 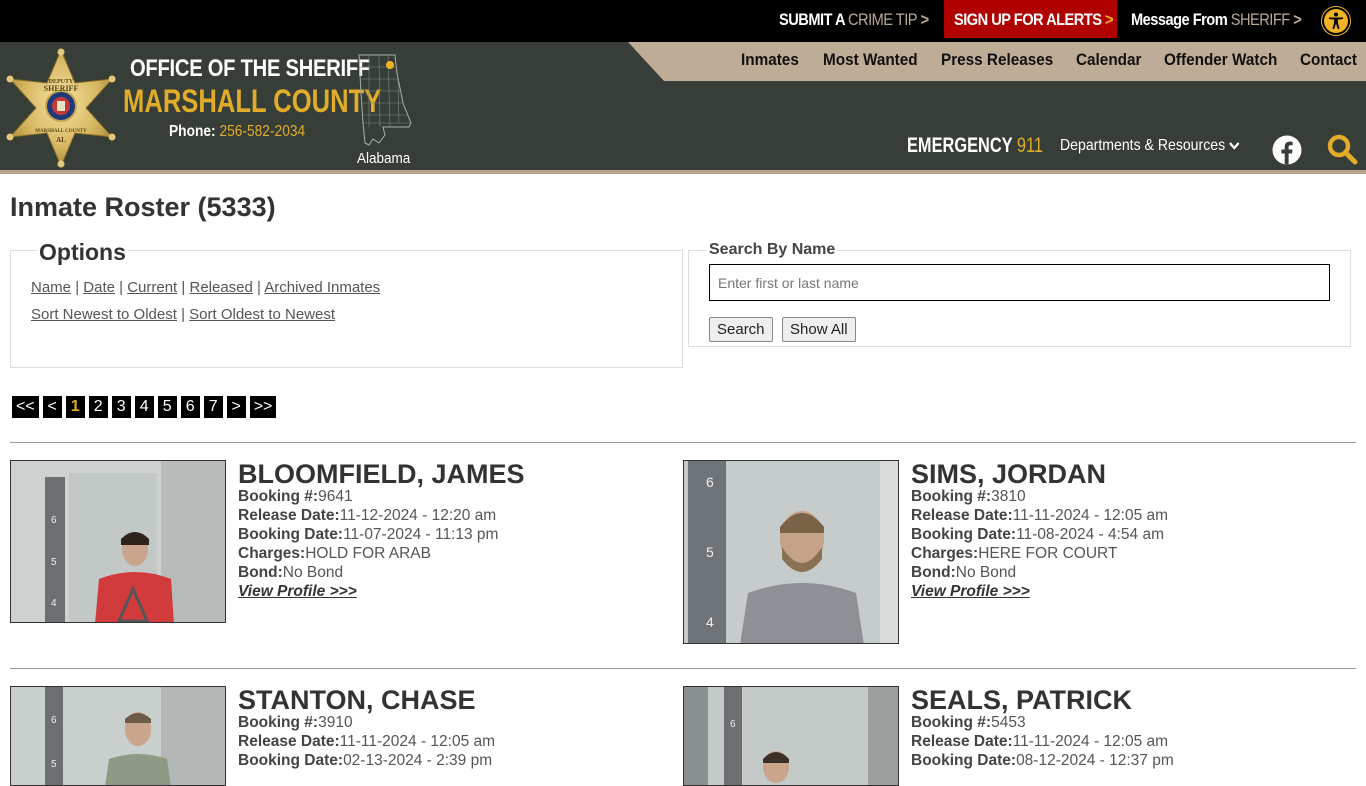 I want to click on county-title: MARSHALL COUNTY, so click(x=252, y=101).